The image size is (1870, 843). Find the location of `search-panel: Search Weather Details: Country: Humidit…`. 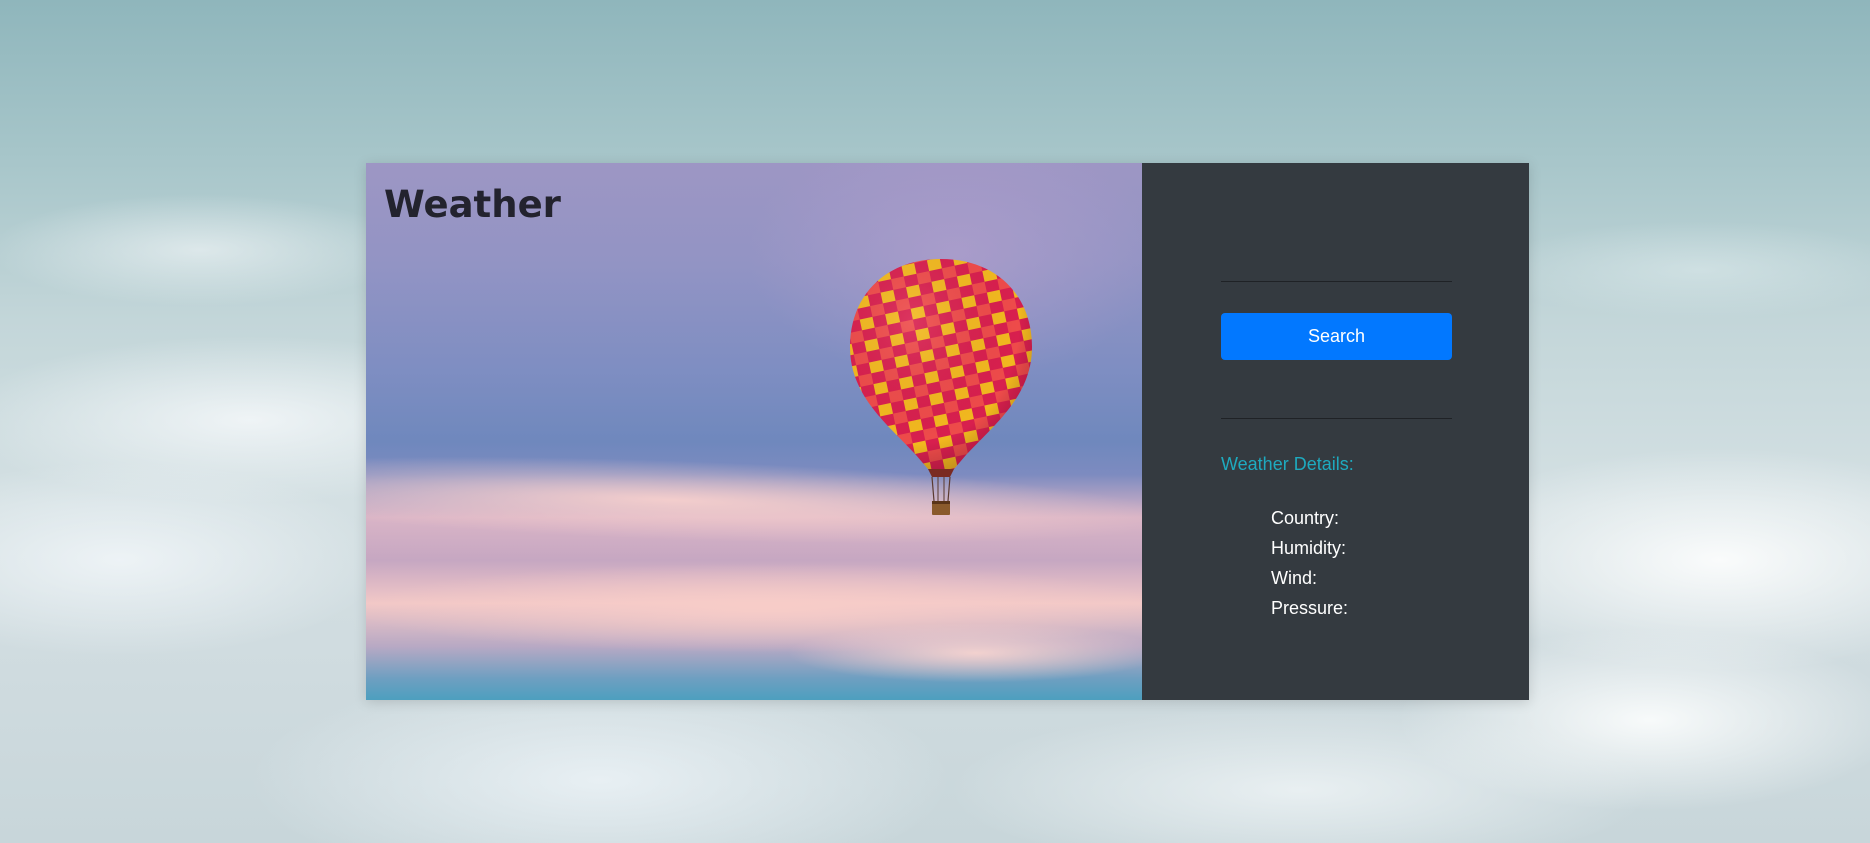

search-panel: Search Weather Details: Country: Humidit… is located at coordinates (1335, 431).